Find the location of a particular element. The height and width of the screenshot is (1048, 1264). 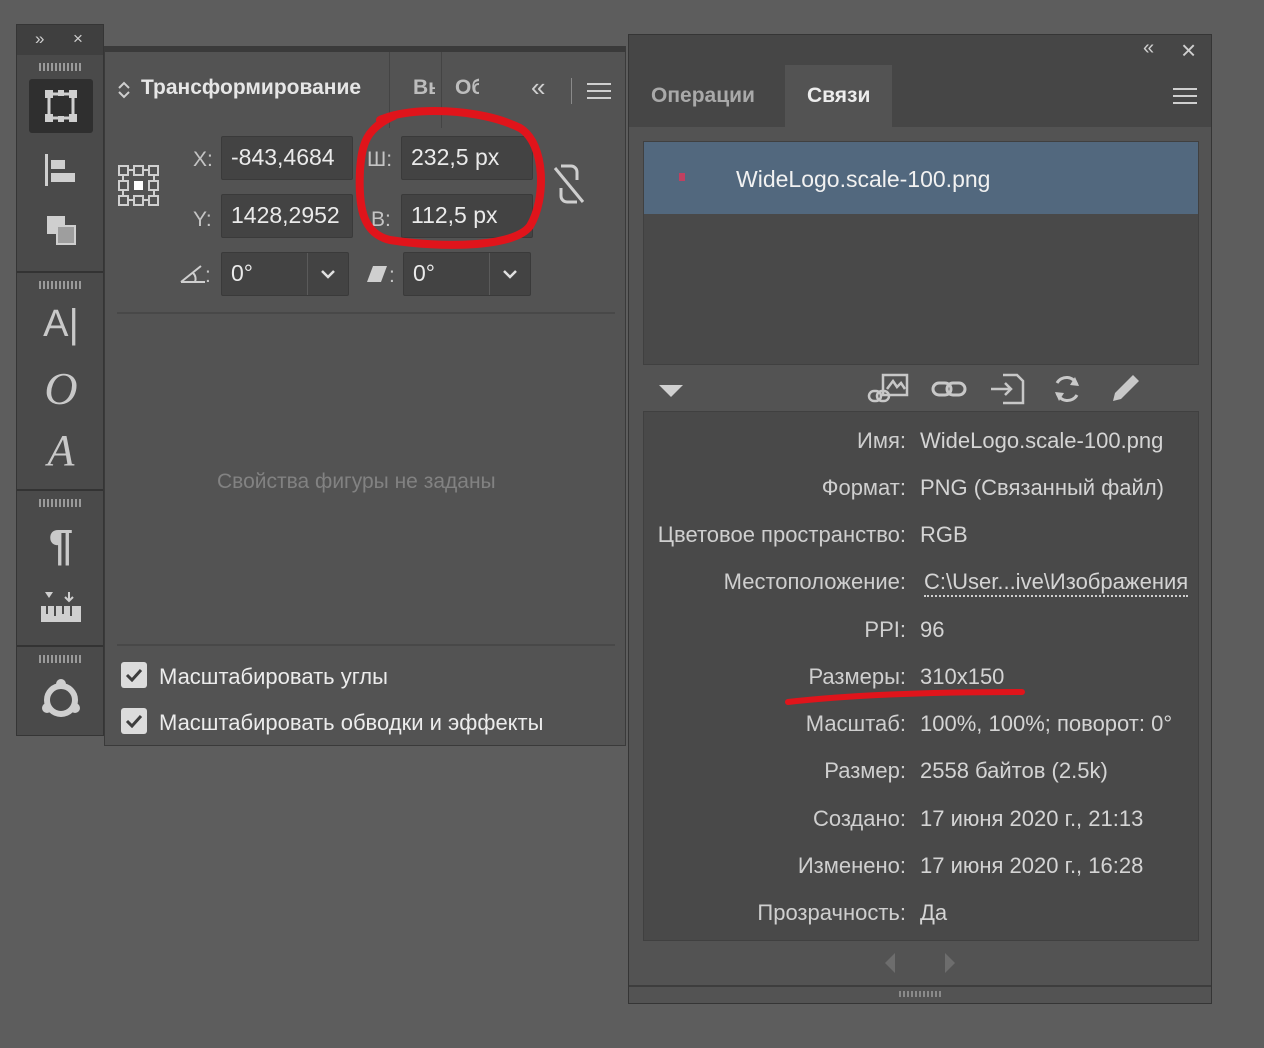

glyphs-icon: A is located at coordinates (61, 450).